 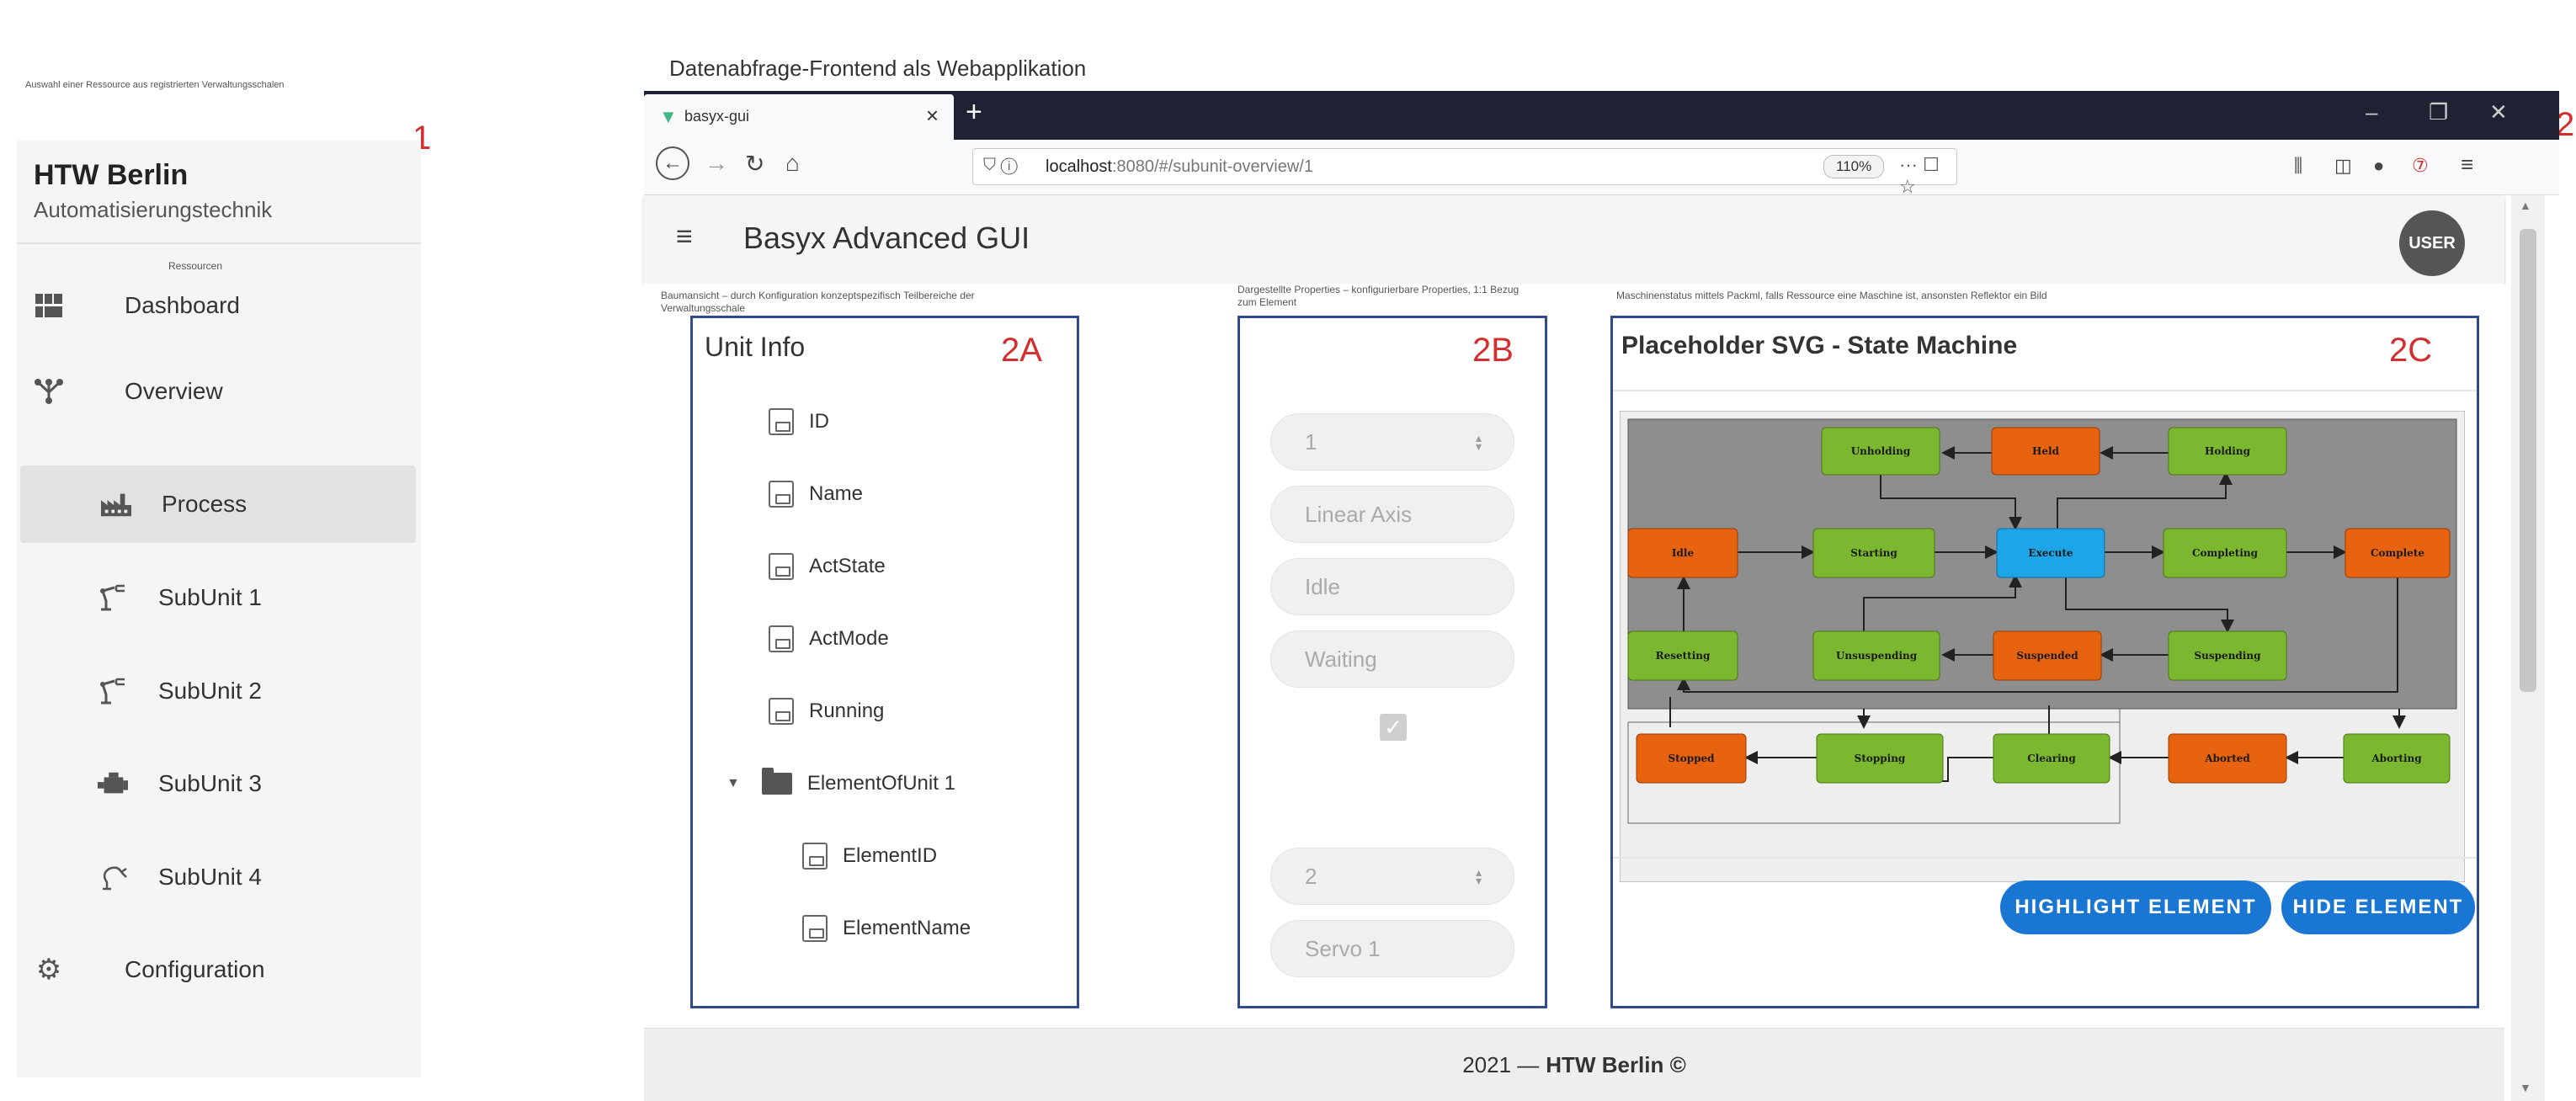 I want to click on state-label: Complete, so click(x=2398, y=553).